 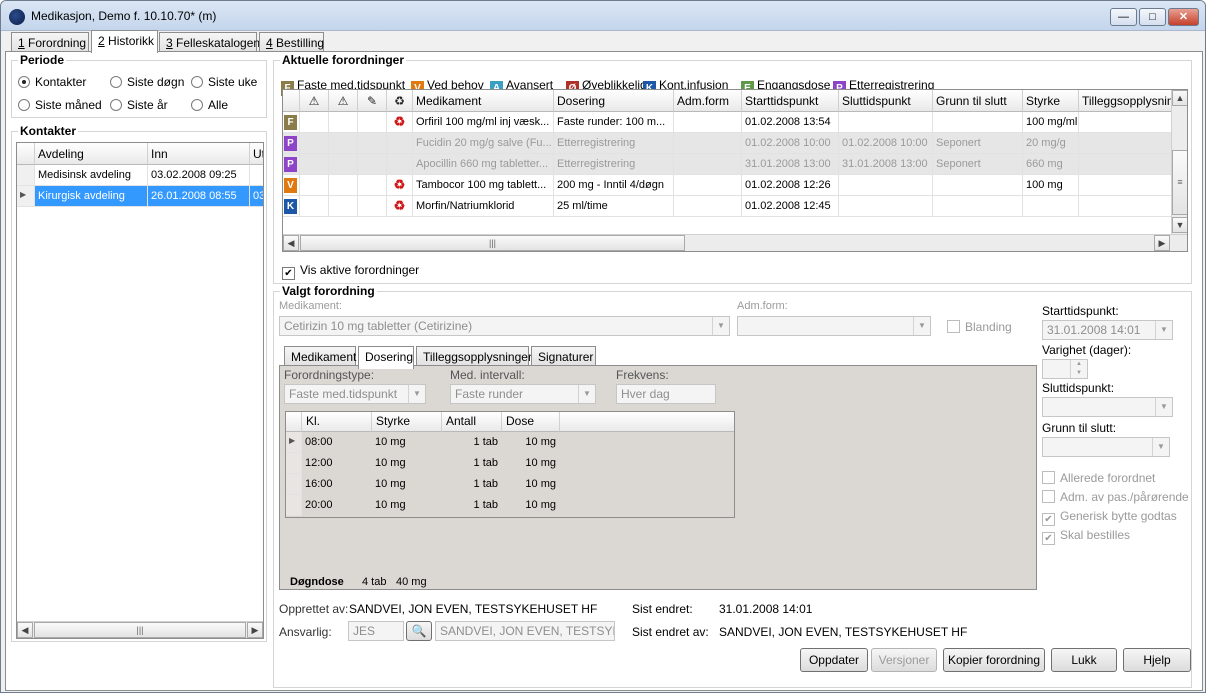 I want to click on kontakt-avdeling-cell: Medisinsk avdeling, so click(x=91, y=175).